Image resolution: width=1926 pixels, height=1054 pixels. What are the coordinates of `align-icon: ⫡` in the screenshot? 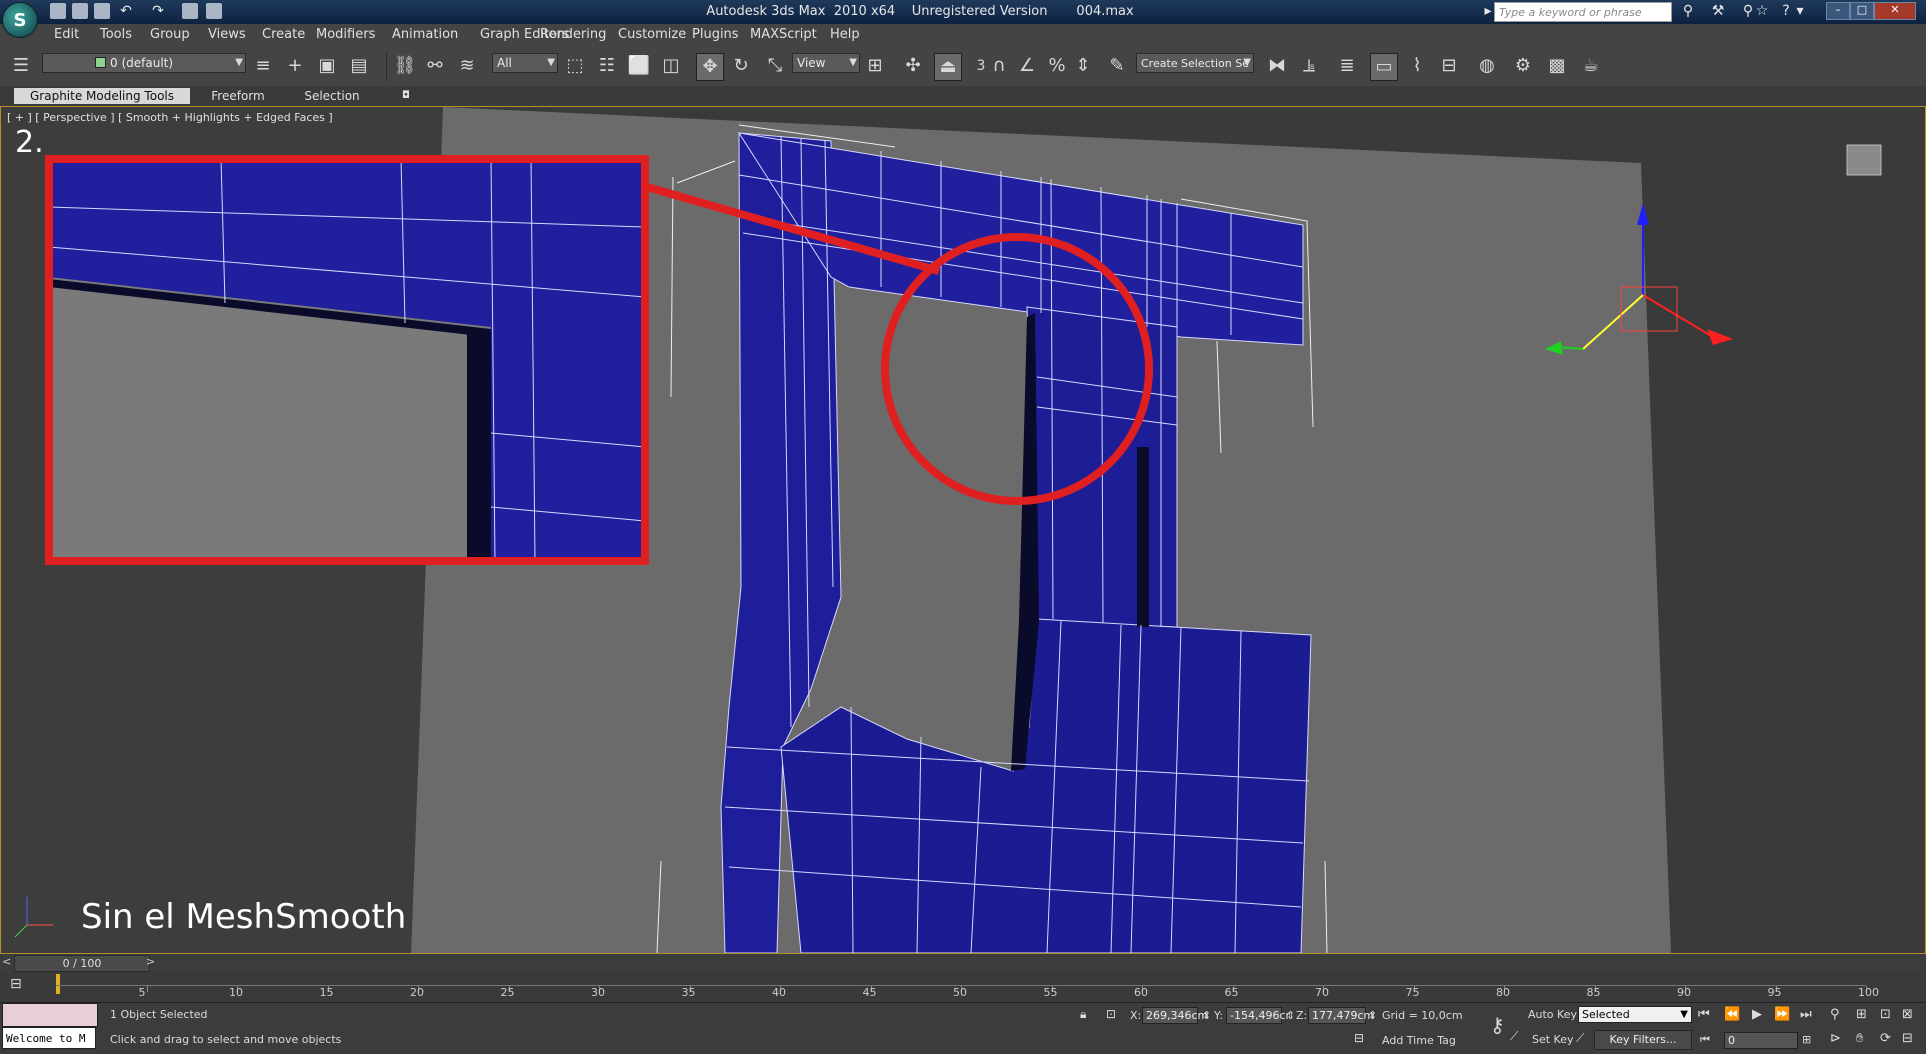 It's located at (1309, 66).